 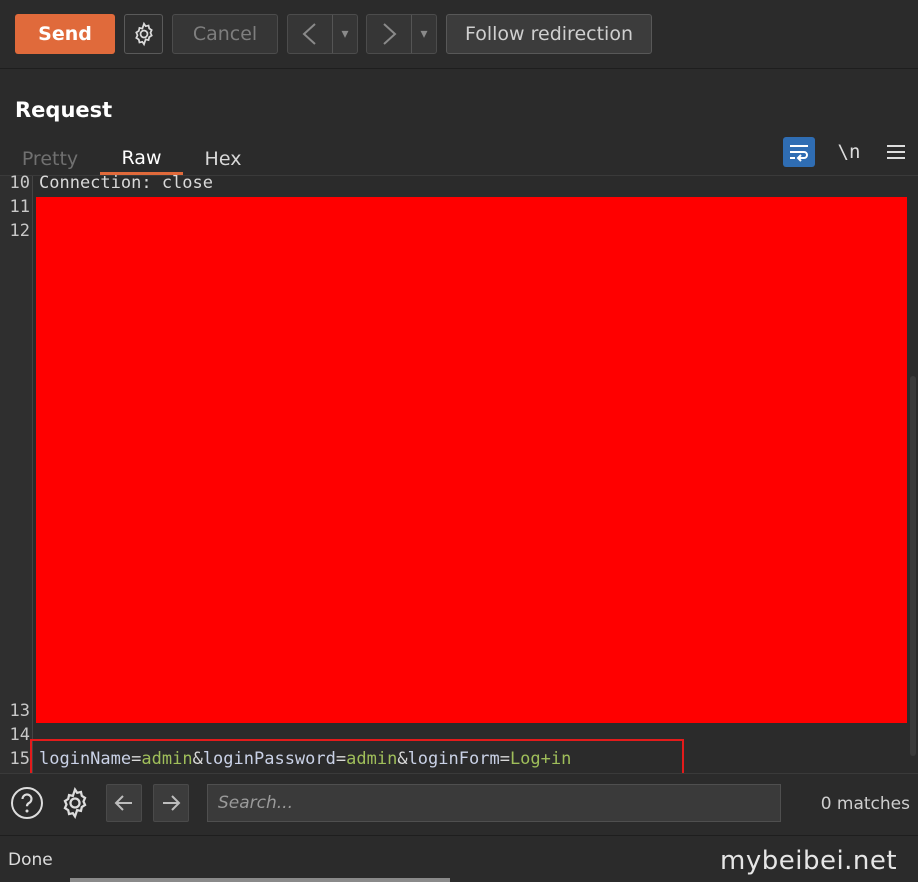 What do you see at coordinates (19, 735) in the screenshot?
I see `line-number: 14` at bounding box center [19, 735].